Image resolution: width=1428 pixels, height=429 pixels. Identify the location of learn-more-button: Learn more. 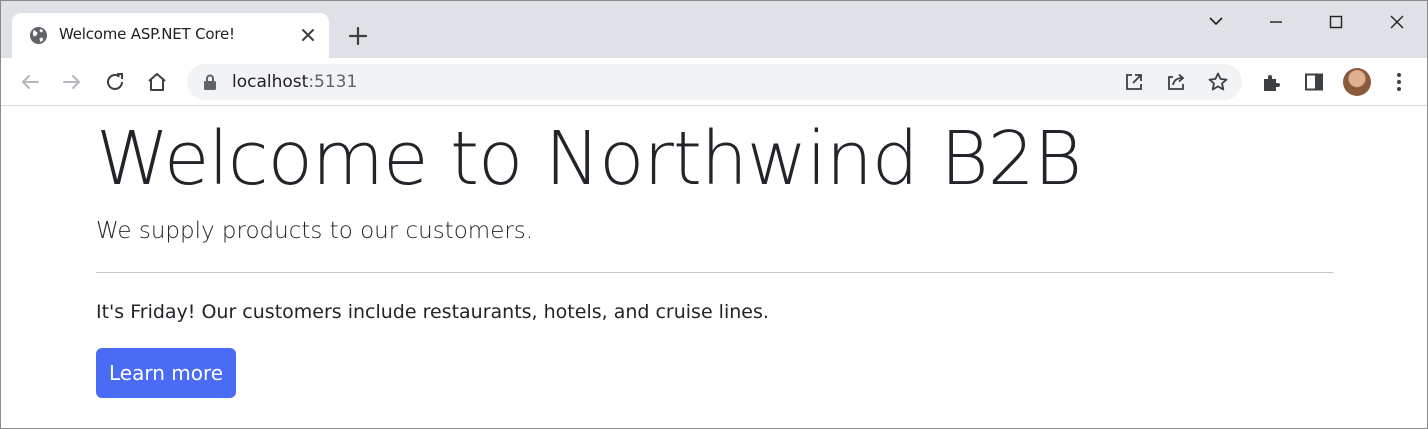
(166, 373).